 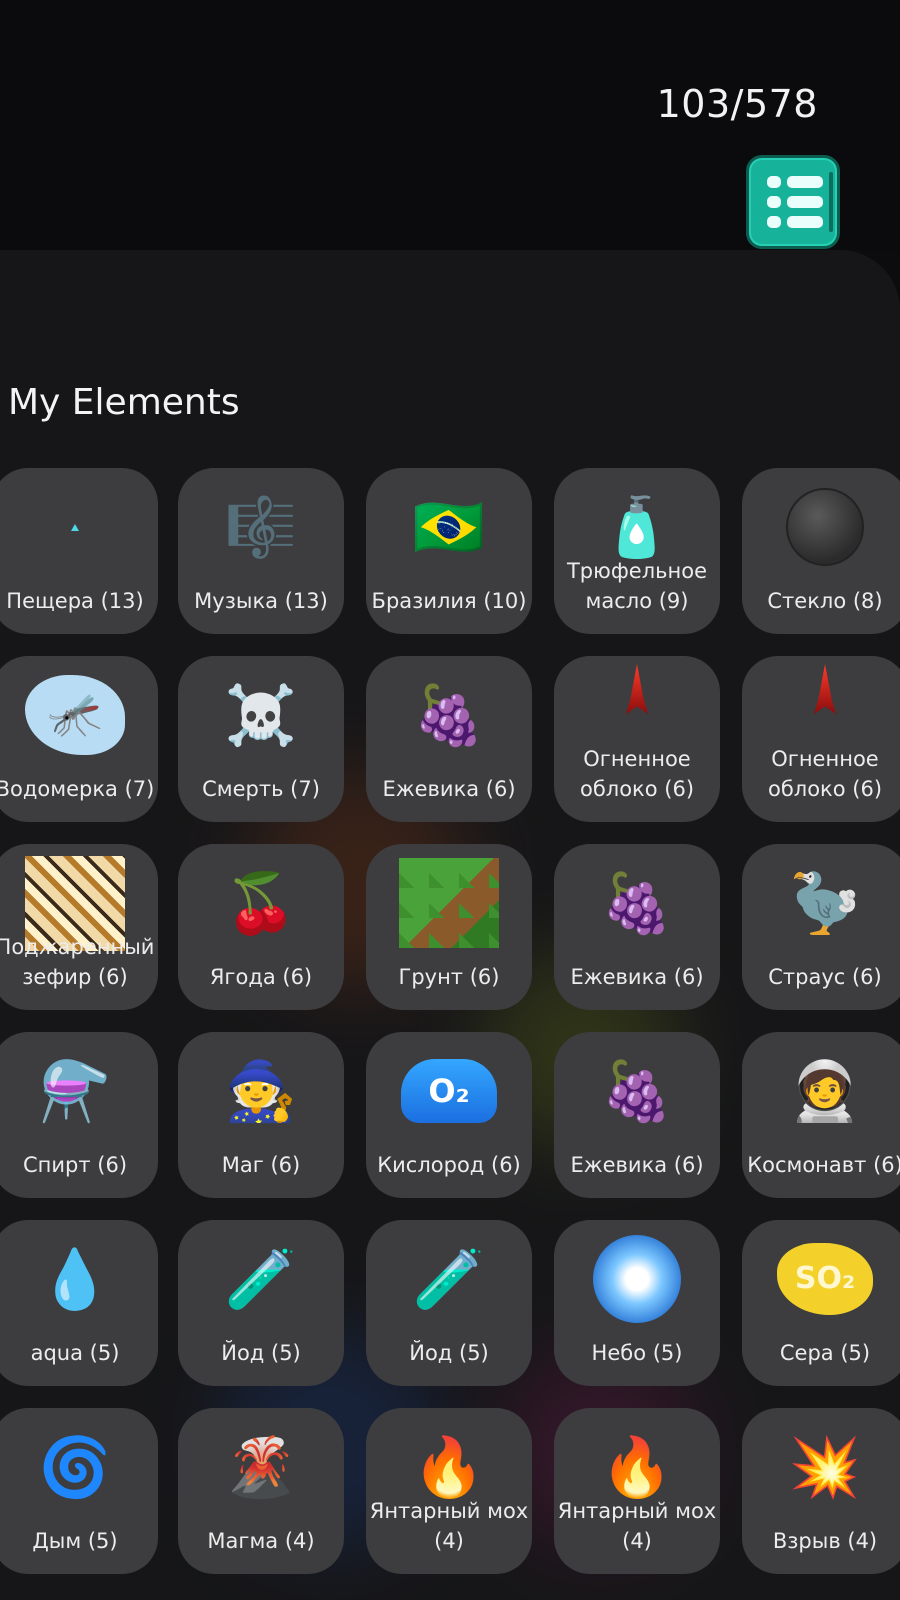 What do you see at coordinates (449, 601) in the screenshot?
I see `element-label: Бразилия (10)` at bounding box center [449, 601].